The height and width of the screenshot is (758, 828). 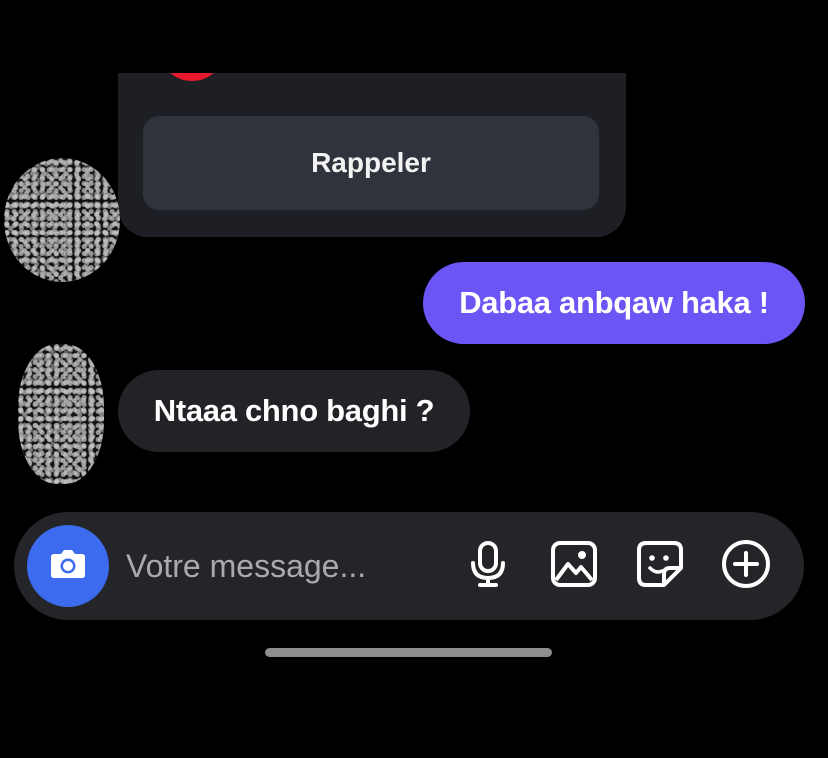 I want to click on microphone-button, so click(x=488, y=566).